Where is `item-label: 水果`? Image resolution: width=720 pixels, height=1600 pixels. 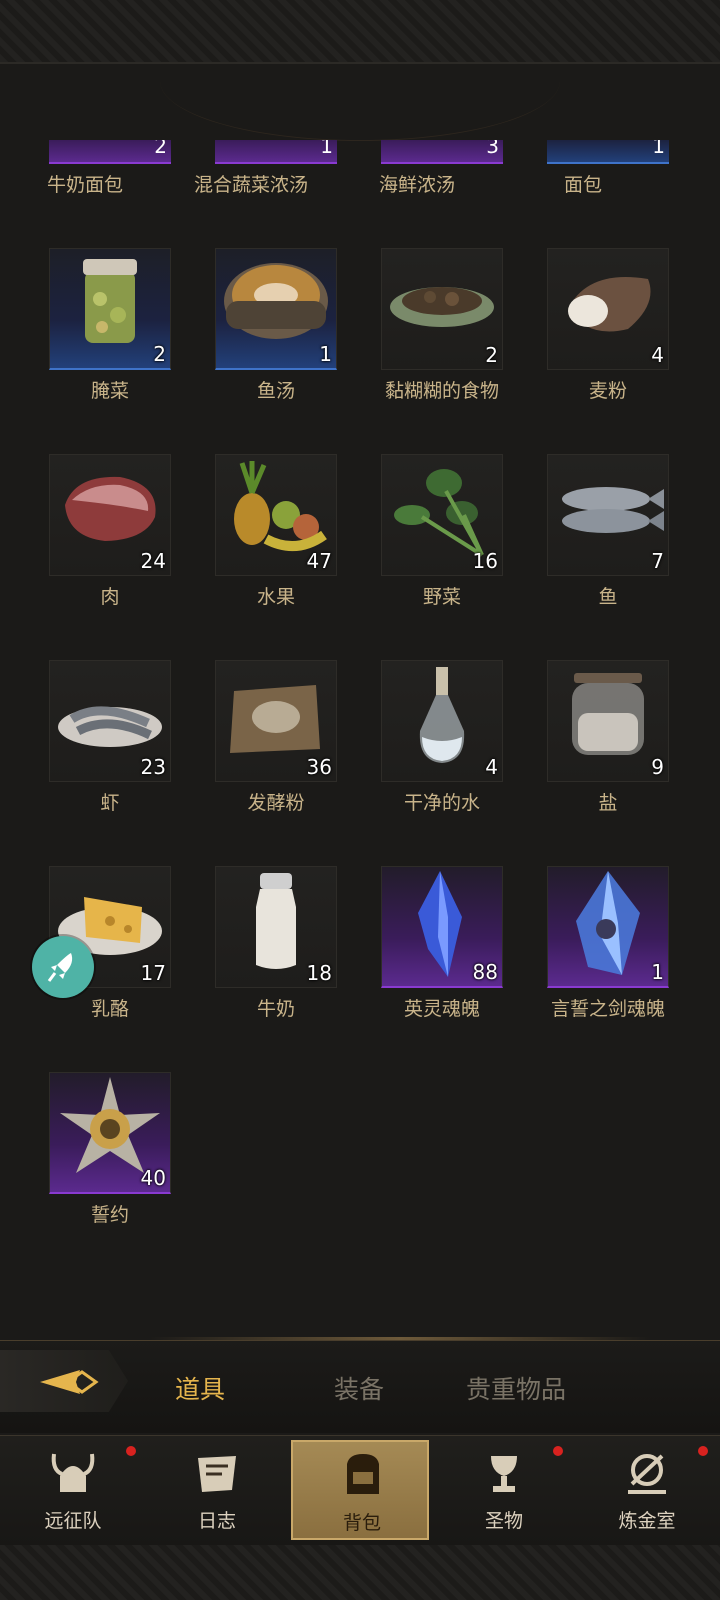 item-label: 水果 is located at coordinates (275, 597).